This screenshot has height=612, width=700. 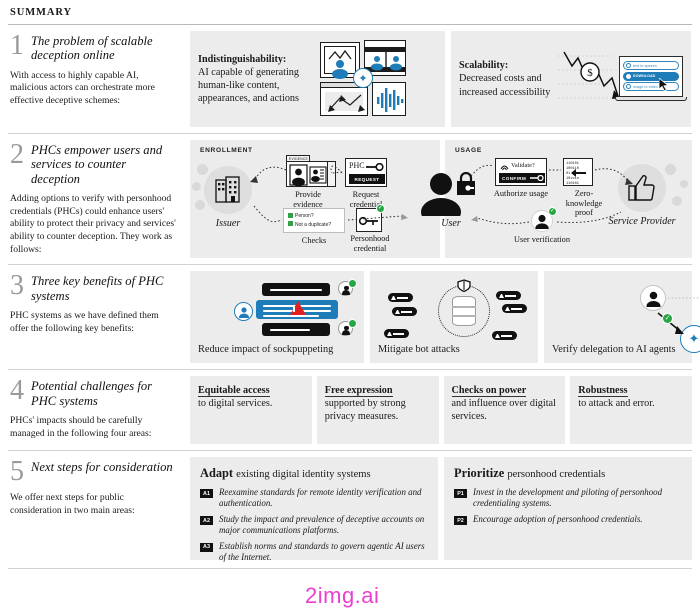 I want to click on card-equitable-access: Equitable access to digital services., so click(x=251, y=410).